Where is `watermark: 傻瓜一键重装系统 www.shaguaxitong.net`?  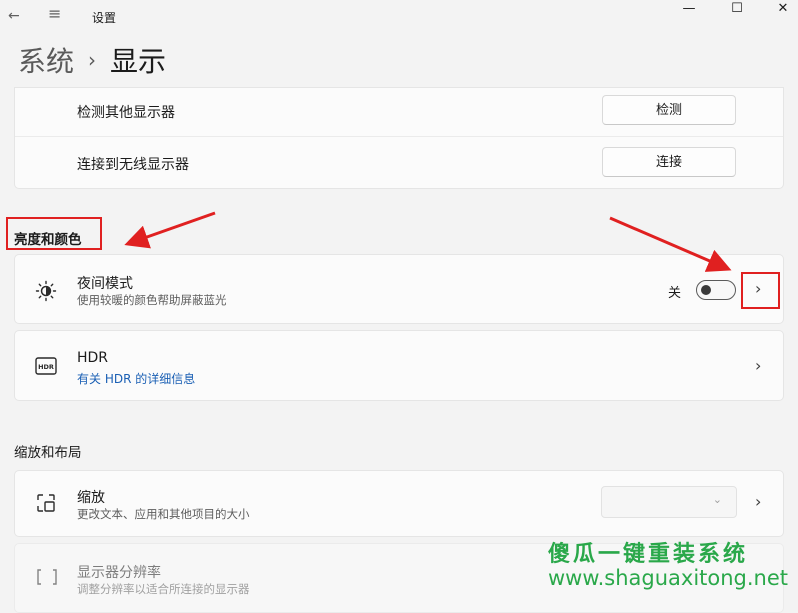
watermark: 傻瓜一键重装系统 www.shaguaxitong.net is located at coordinates (673, 568).